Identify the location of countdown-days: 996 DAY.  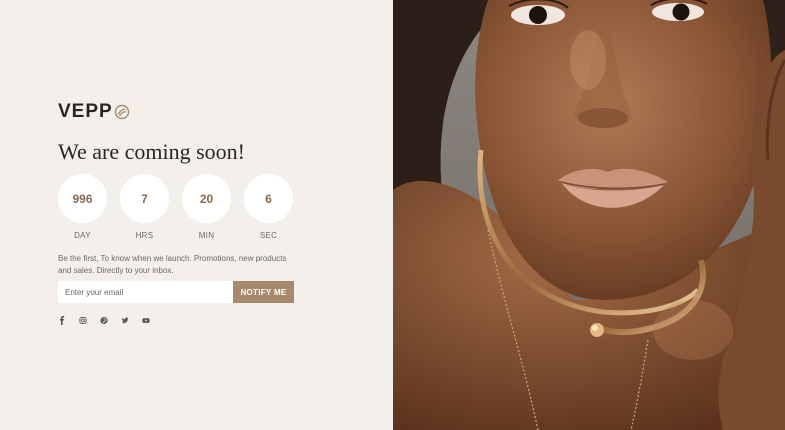
(82, 207).